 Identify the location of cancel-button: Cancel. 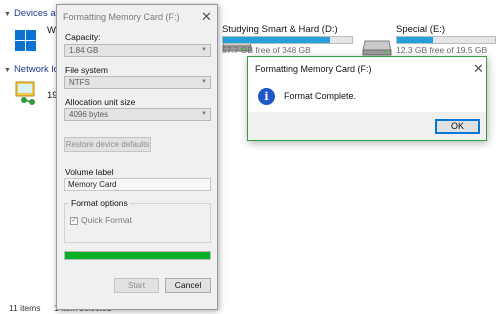
(188, 285).